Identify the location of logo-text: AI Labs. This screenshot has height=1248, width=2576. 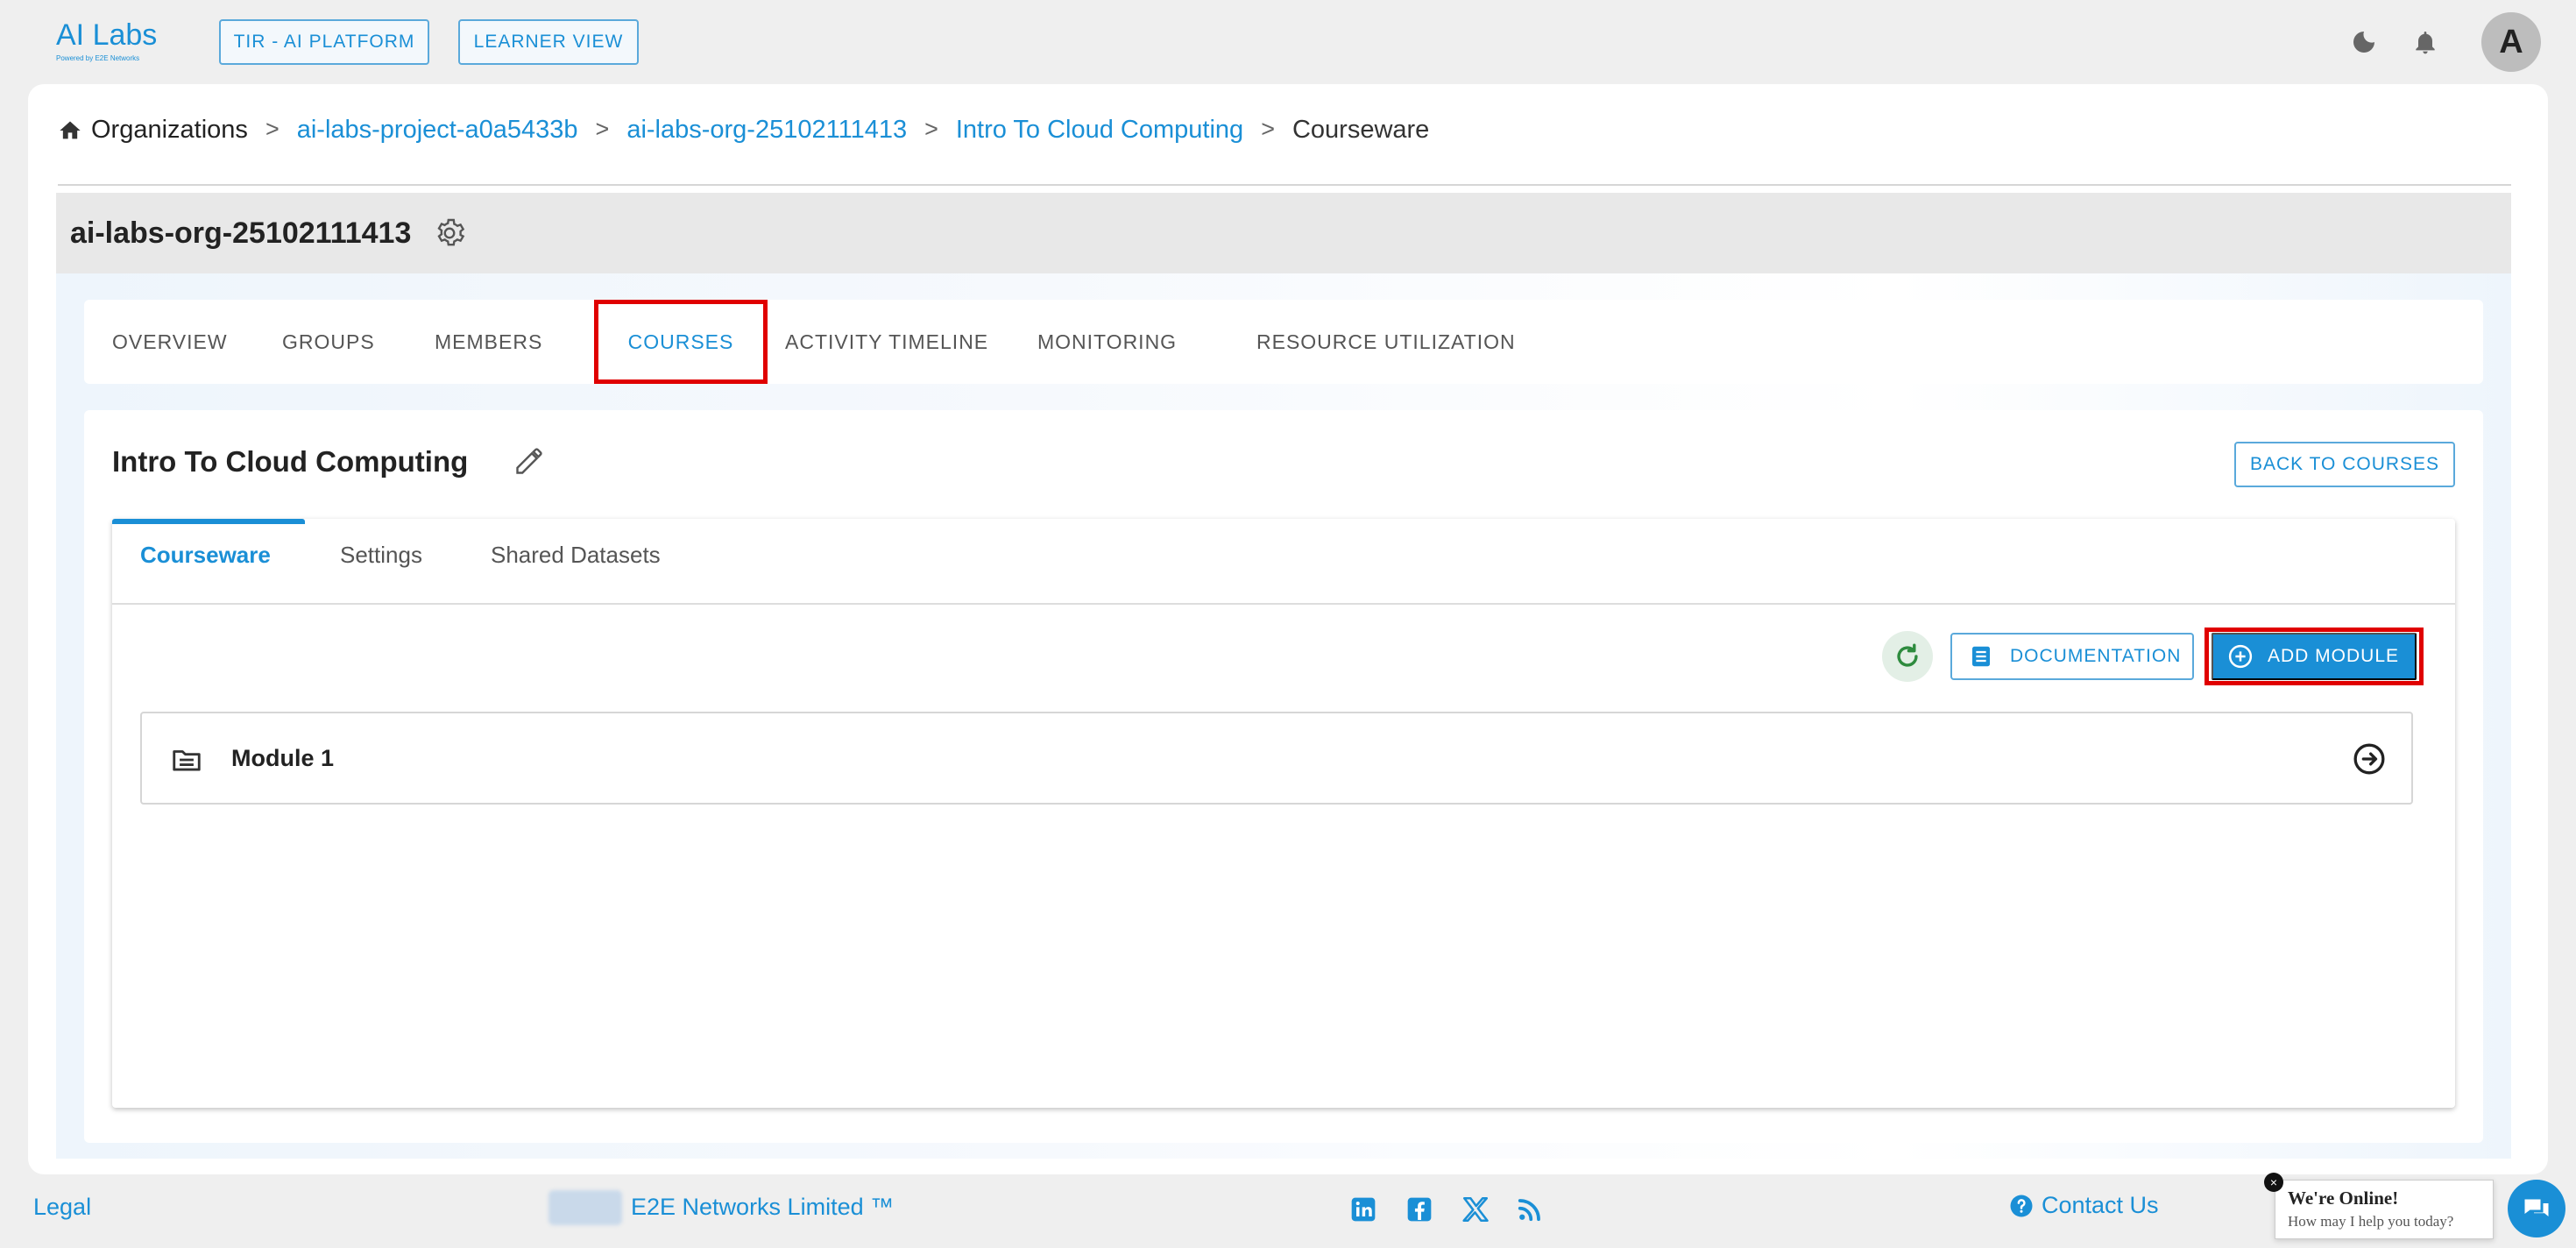
(107, 35).